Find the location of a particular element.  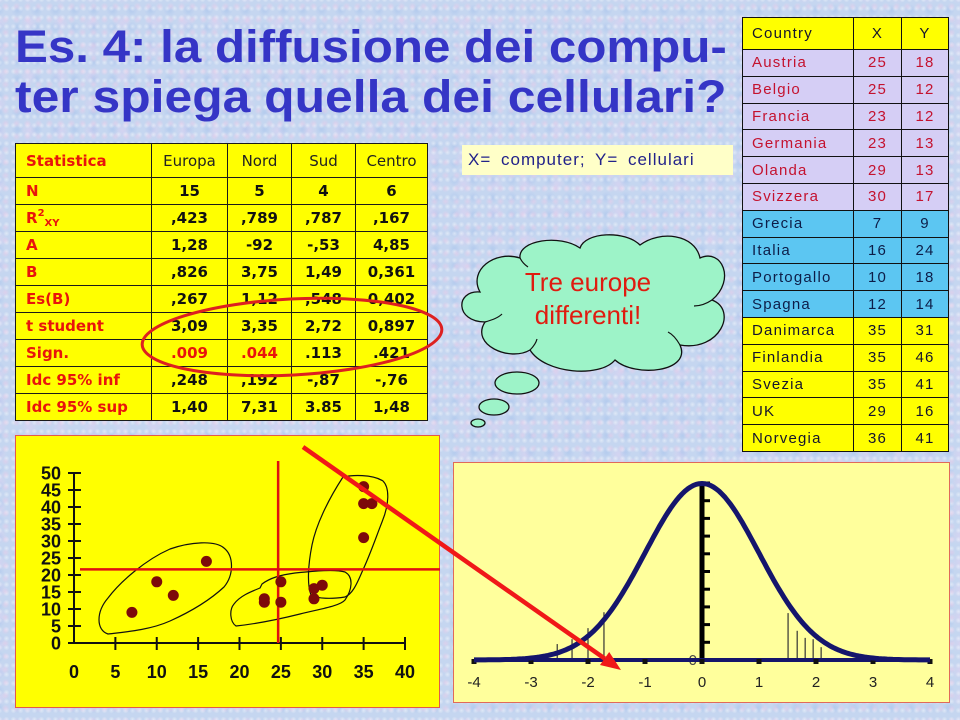

country-row: UK 29 16 is located at coordinates (845, 411).